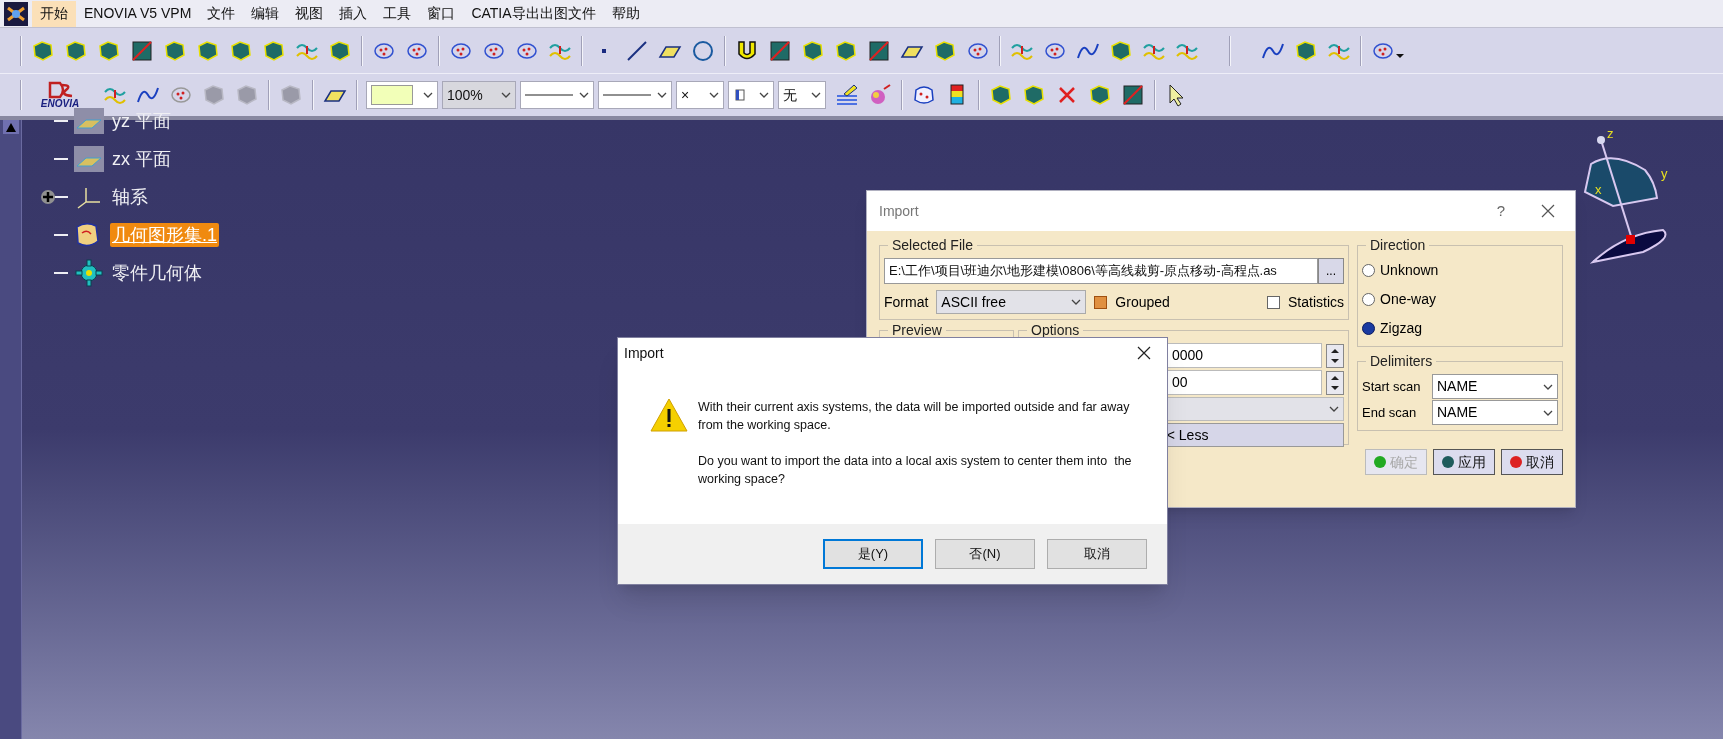 The height and width of the screenshot is (739, 1723). What do you see at coordinates (1408, 299) in the screenshot?
I see `radio-label: One-way` at bounding box center [1408, 299].